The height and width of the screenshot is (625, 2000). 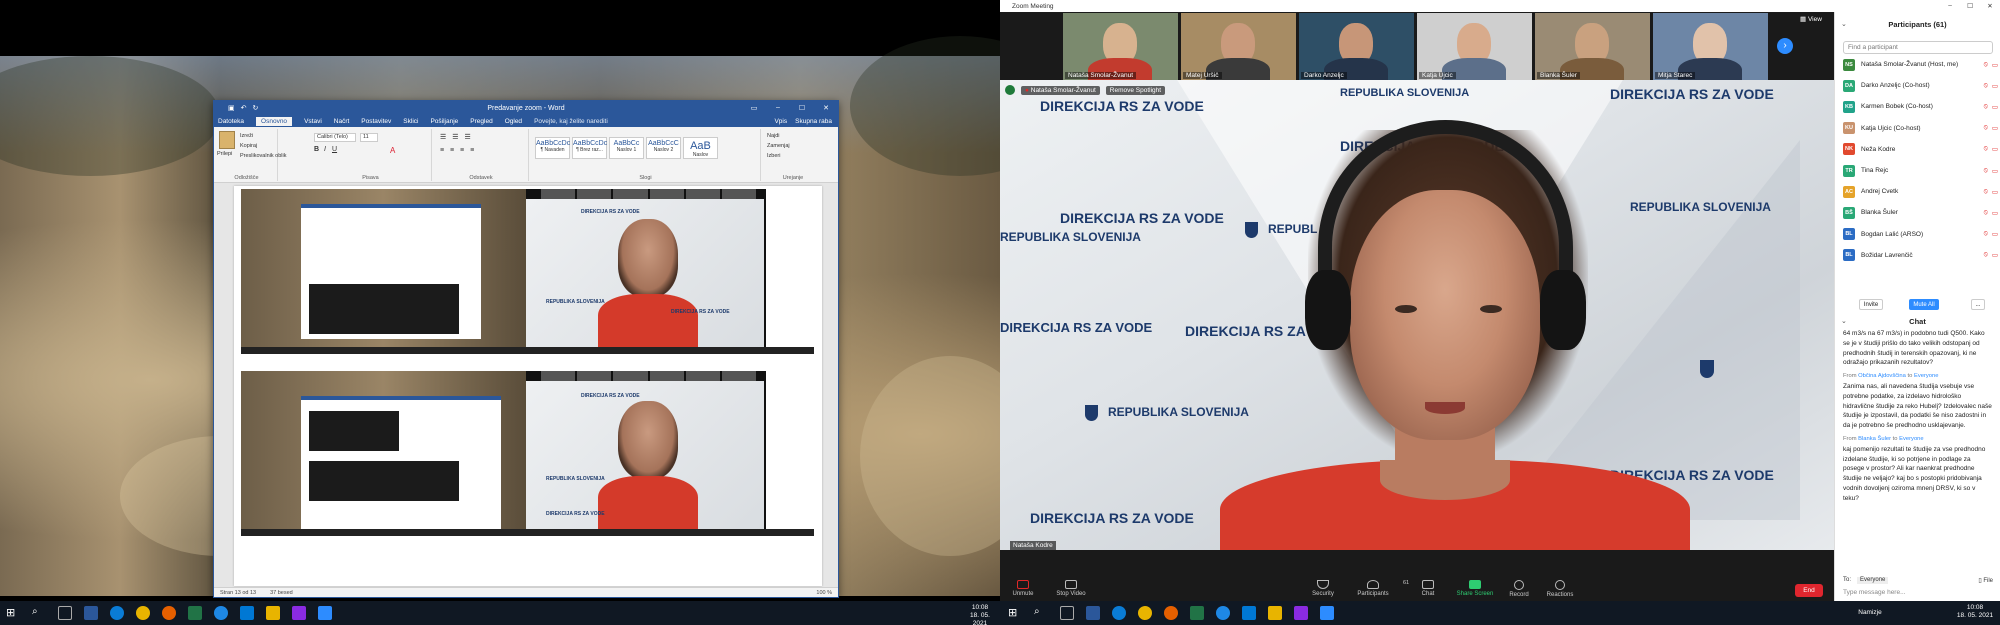 I want to click on security-button: Security, so click(x=1323, y=588).